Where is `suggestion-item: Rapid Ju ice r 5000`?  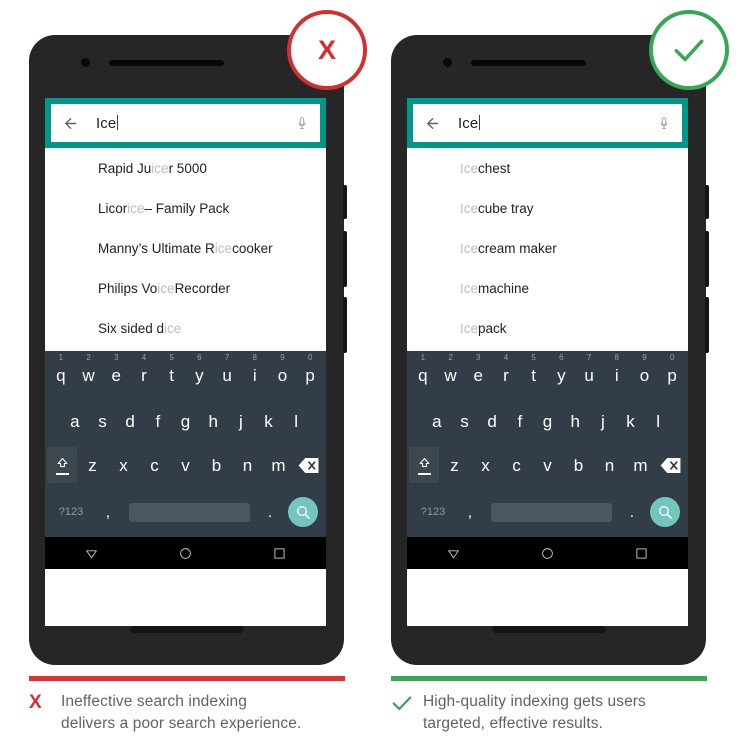 suggestion-item: Rapid Ju ice r 5000 is located at coordinates (185, 168).